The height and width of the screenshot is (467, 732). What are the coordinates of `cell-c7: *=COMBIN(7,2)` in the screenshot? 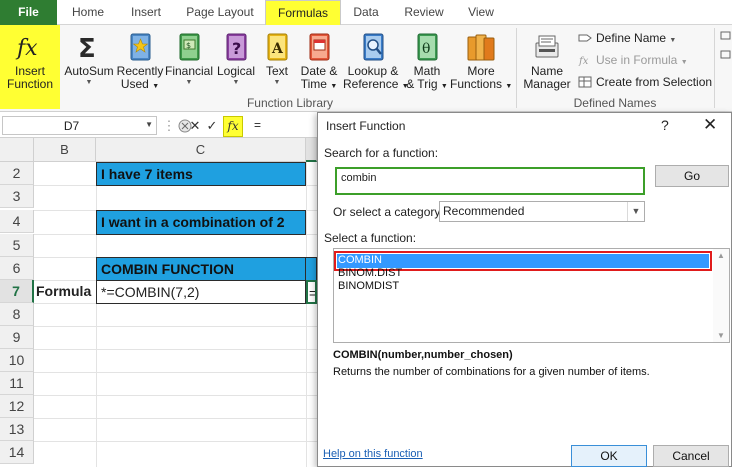 It's located at (201, 292).